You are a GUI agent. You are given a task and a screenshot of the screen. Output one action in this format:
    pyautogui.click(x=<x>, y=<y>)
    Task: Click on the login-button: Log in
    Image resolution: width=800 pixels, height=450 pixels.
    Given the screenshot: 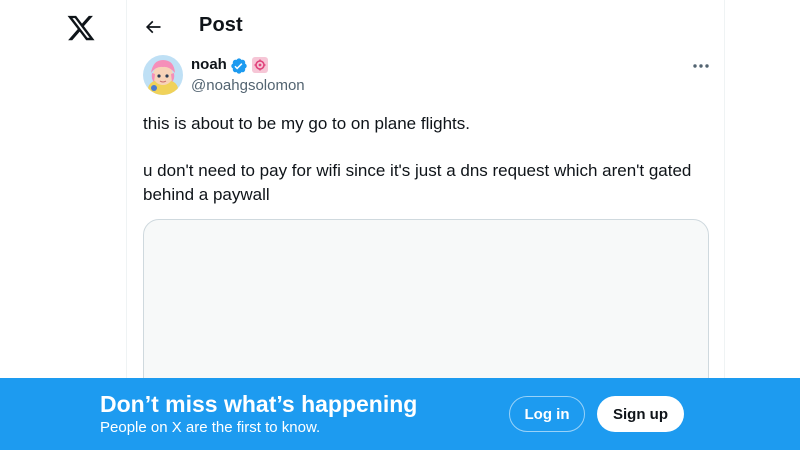 What is the action you would take?
    pyautogui.click(x=547, y=414)
    